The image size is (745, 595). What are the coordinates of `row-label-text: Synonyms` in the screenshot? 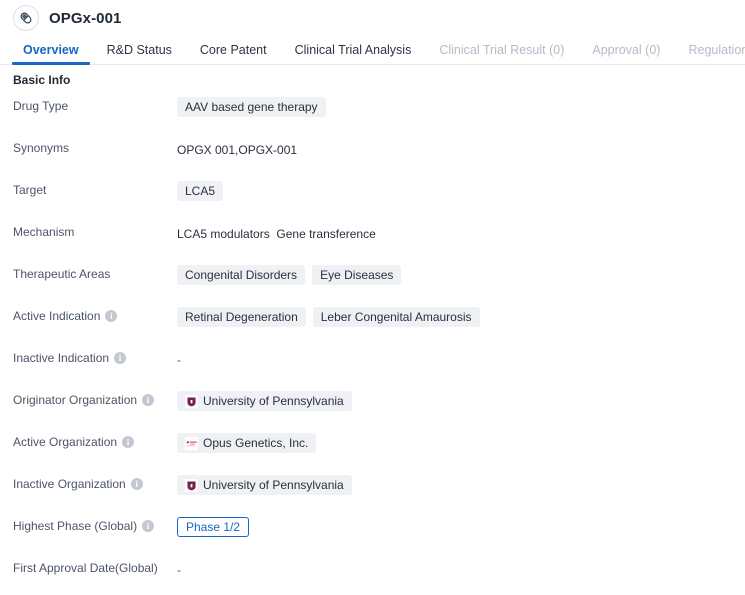 It's located at (41, 148).